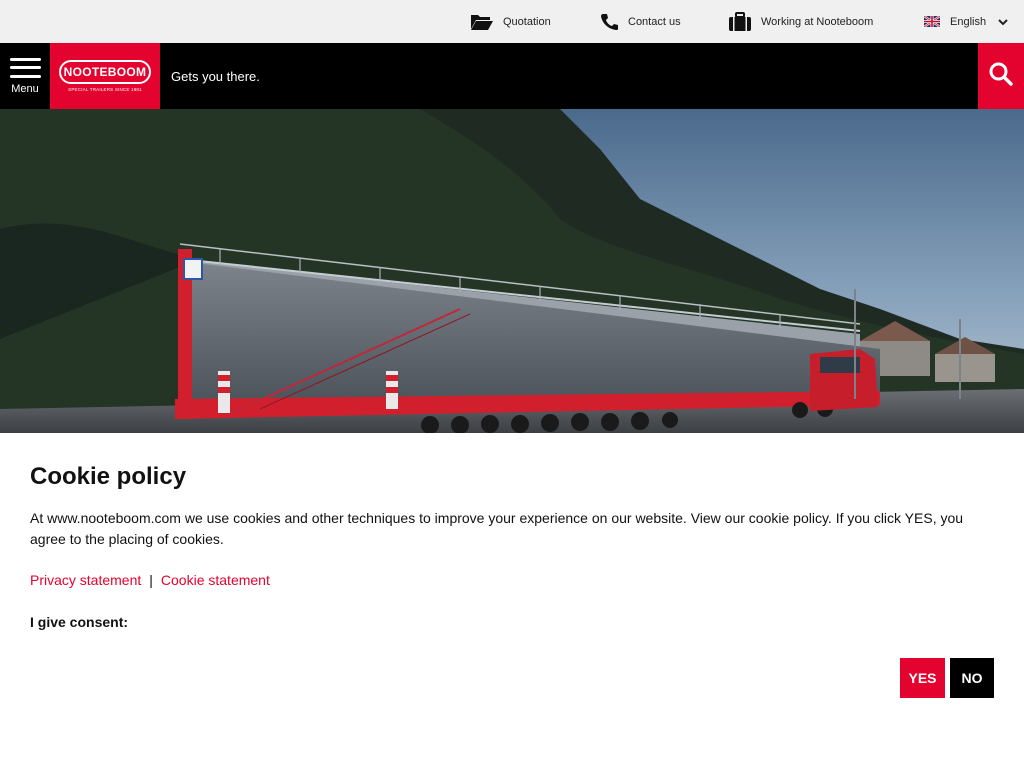  What do you see at coordinates (85, 580) in the screenshot?
I see `privacy-statement-link: Privacy statement` at bounding box center [85, 580].